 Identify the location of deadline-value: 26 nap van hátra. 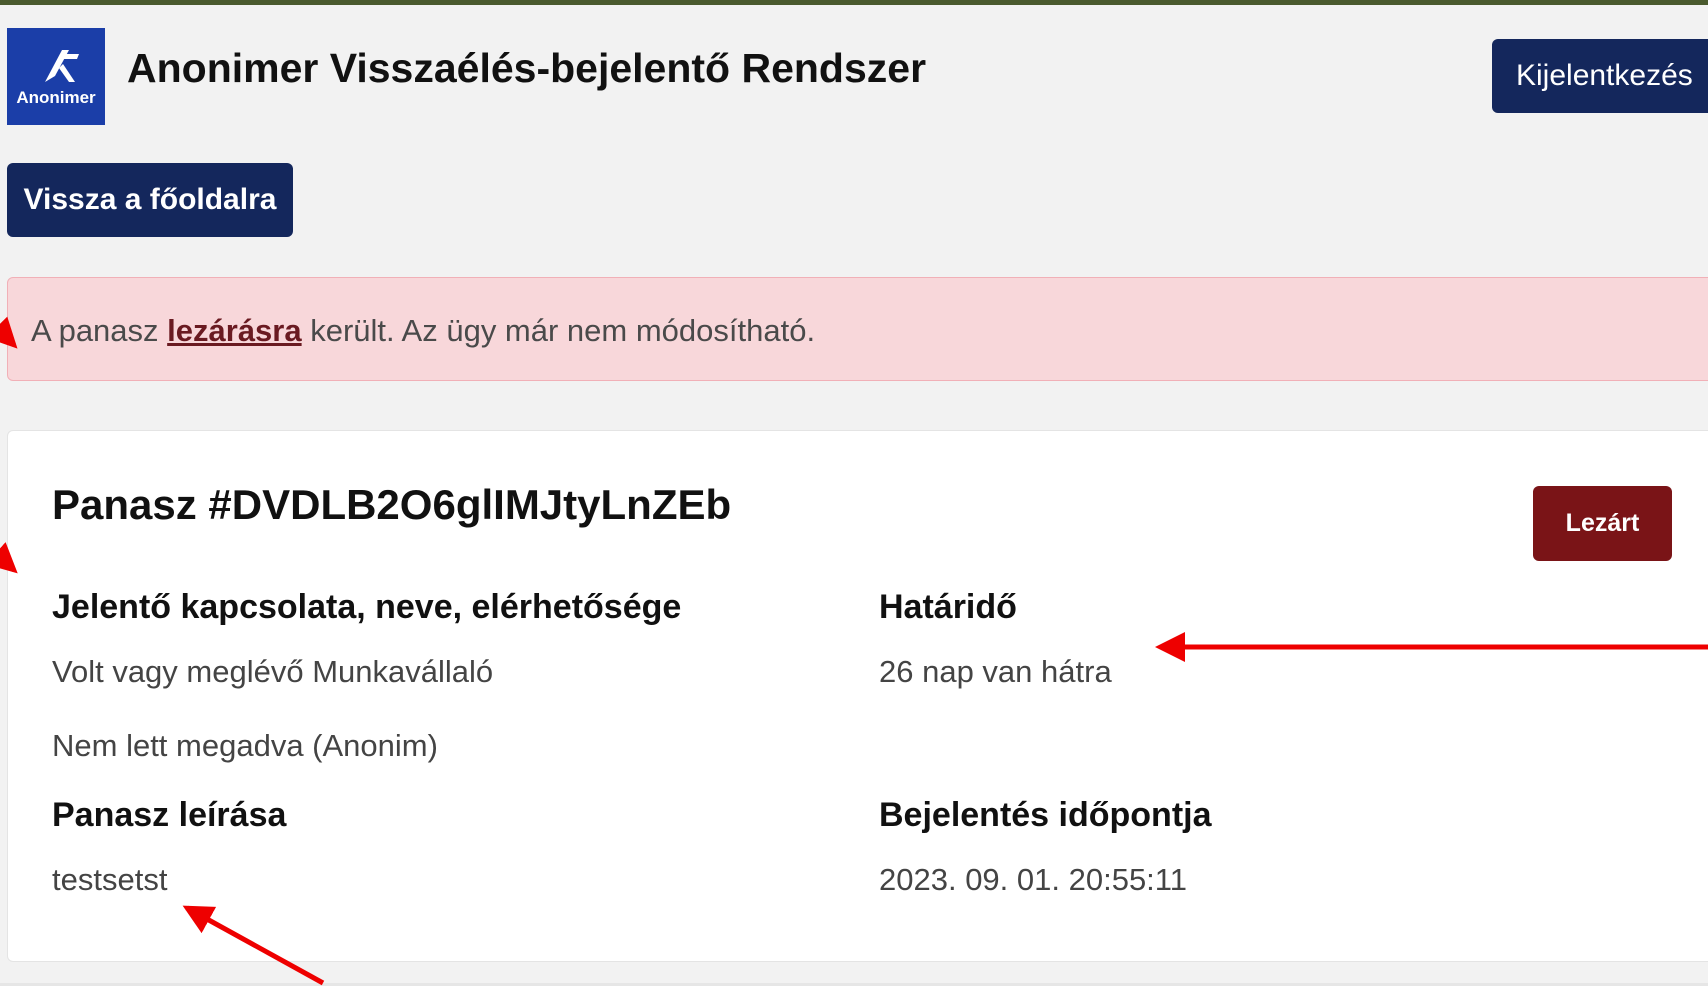
(995, 671).